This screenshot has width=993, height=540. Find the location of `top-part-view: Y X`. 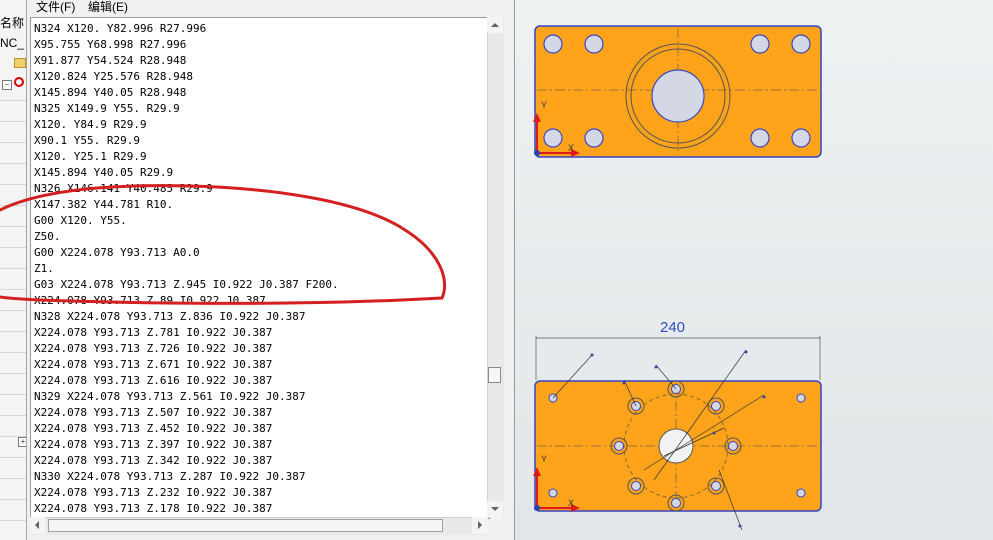

top-part-view: Y X is located at coordinates (677, 91).